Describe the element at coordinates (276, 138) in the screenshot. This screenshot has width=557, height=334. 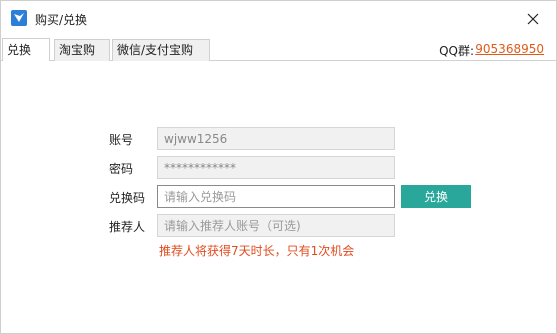
I see `account-field` at that location.